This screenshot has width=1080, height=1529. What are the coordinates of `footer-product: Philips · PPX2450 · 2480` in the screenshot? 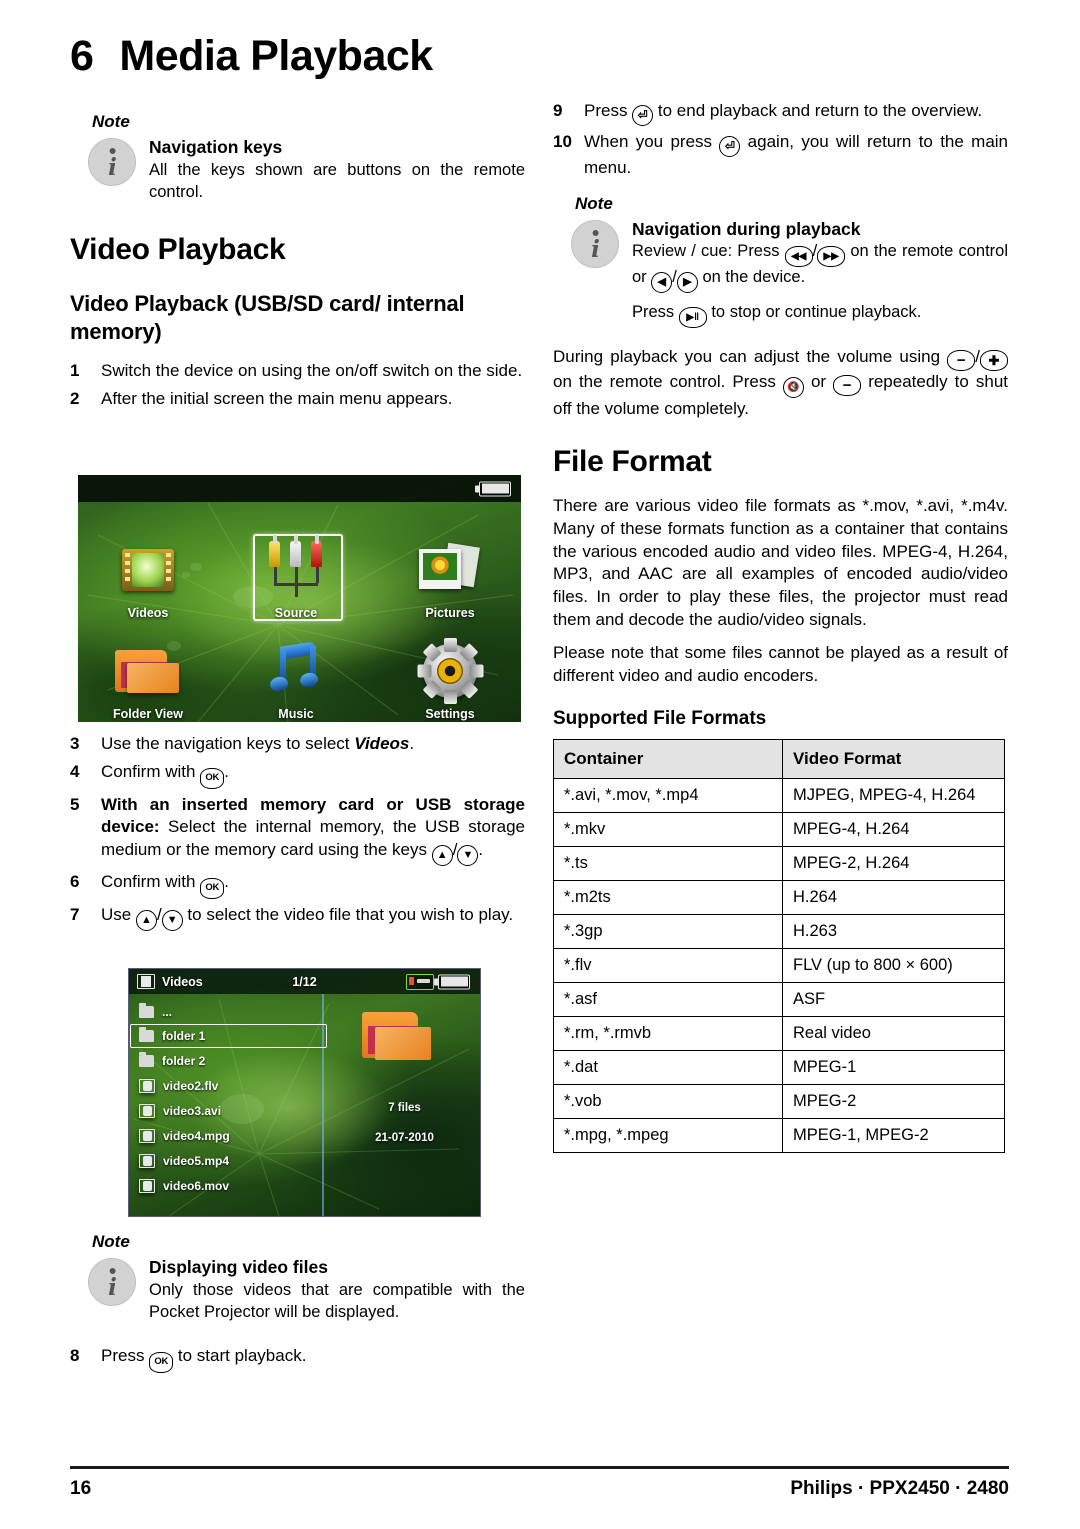 It's located at (899, 1488).